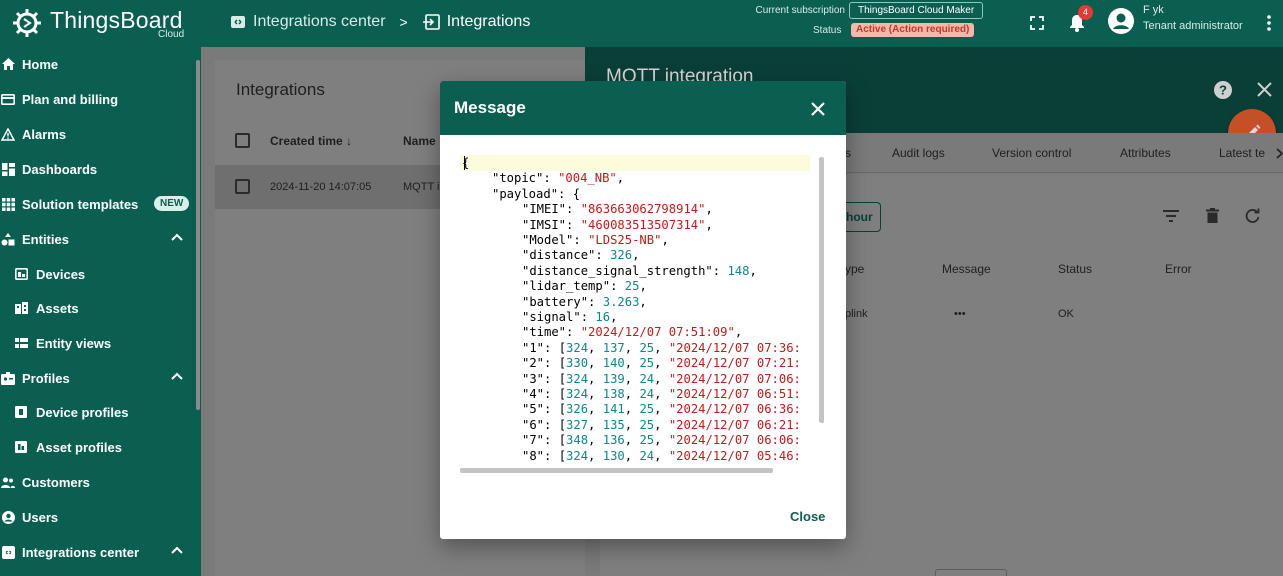 The width and height of the screenshot is (1283, 576). Describe the element at coordinates (172, 203) in the screenshot. I see `new-badge: NEW` at that location.